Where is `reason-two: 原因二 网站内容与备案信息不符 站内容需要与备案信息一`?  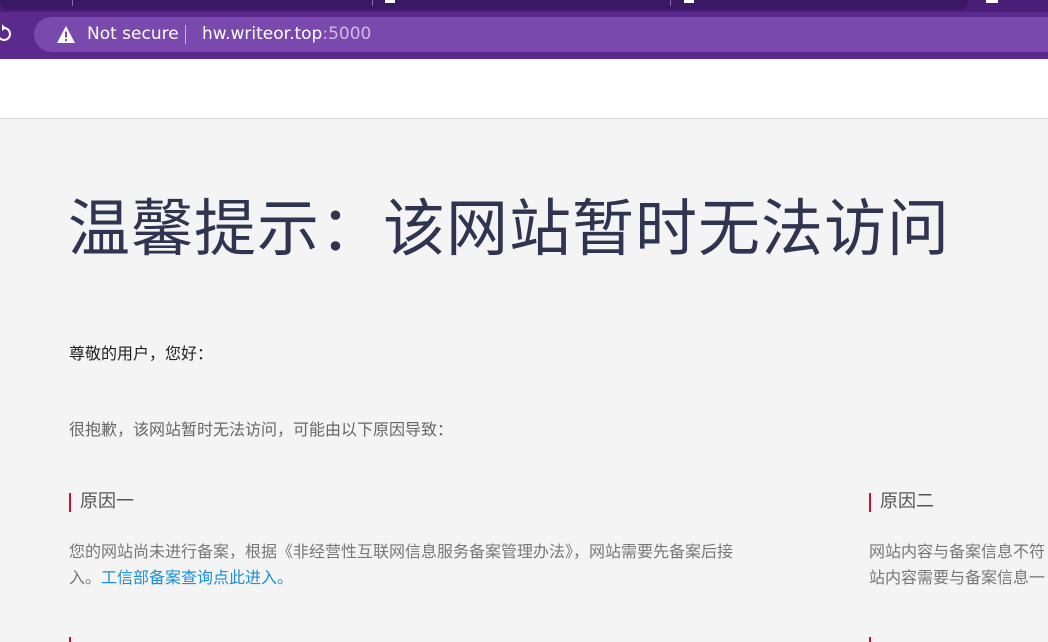 reason-two: 原因二 网站内容与备案信息不符 站内容需要与备案信息一 is located at coordinates (957, 541).